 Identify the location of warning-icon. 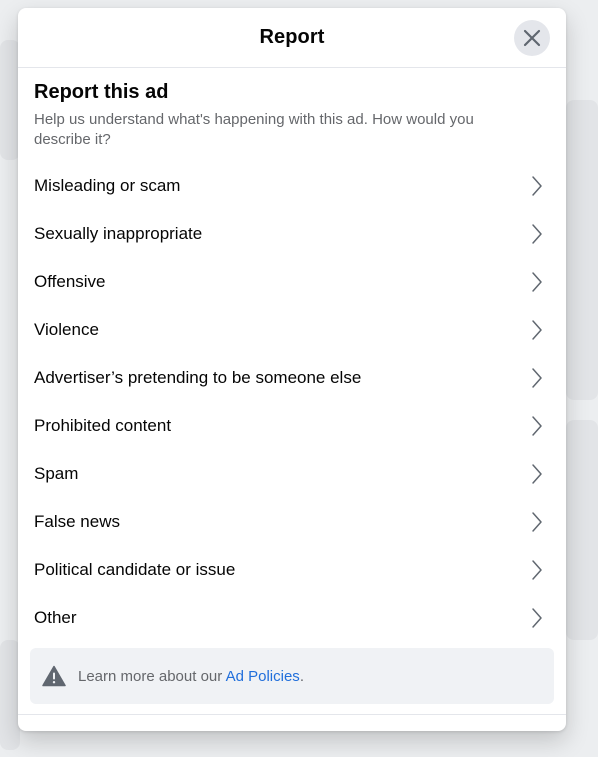
(54, 676).